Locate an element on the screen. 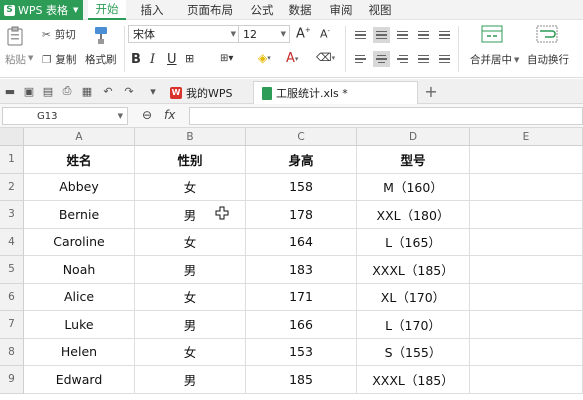 The image size is (583, 400). tab-my-wps: W 我的WPS is located at coordinates (201, 92).